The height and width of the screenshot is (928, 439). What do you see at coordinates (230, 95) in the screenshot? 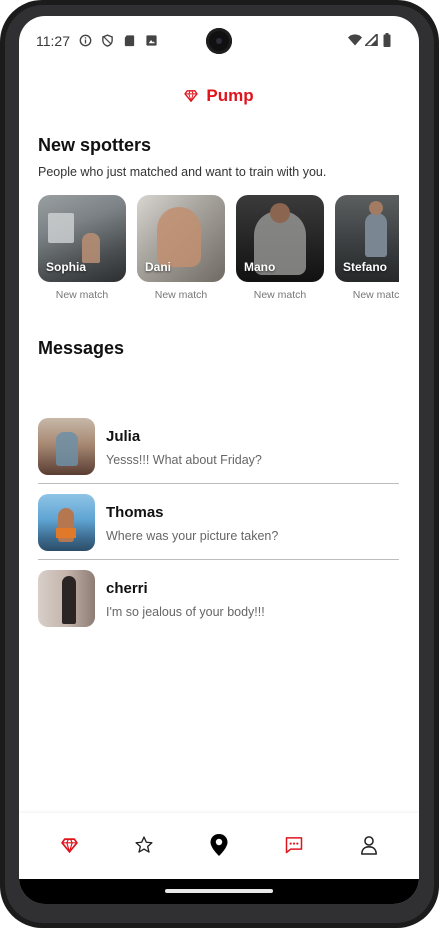
I see `app-title: Pump` at bounding box center [230, 95].